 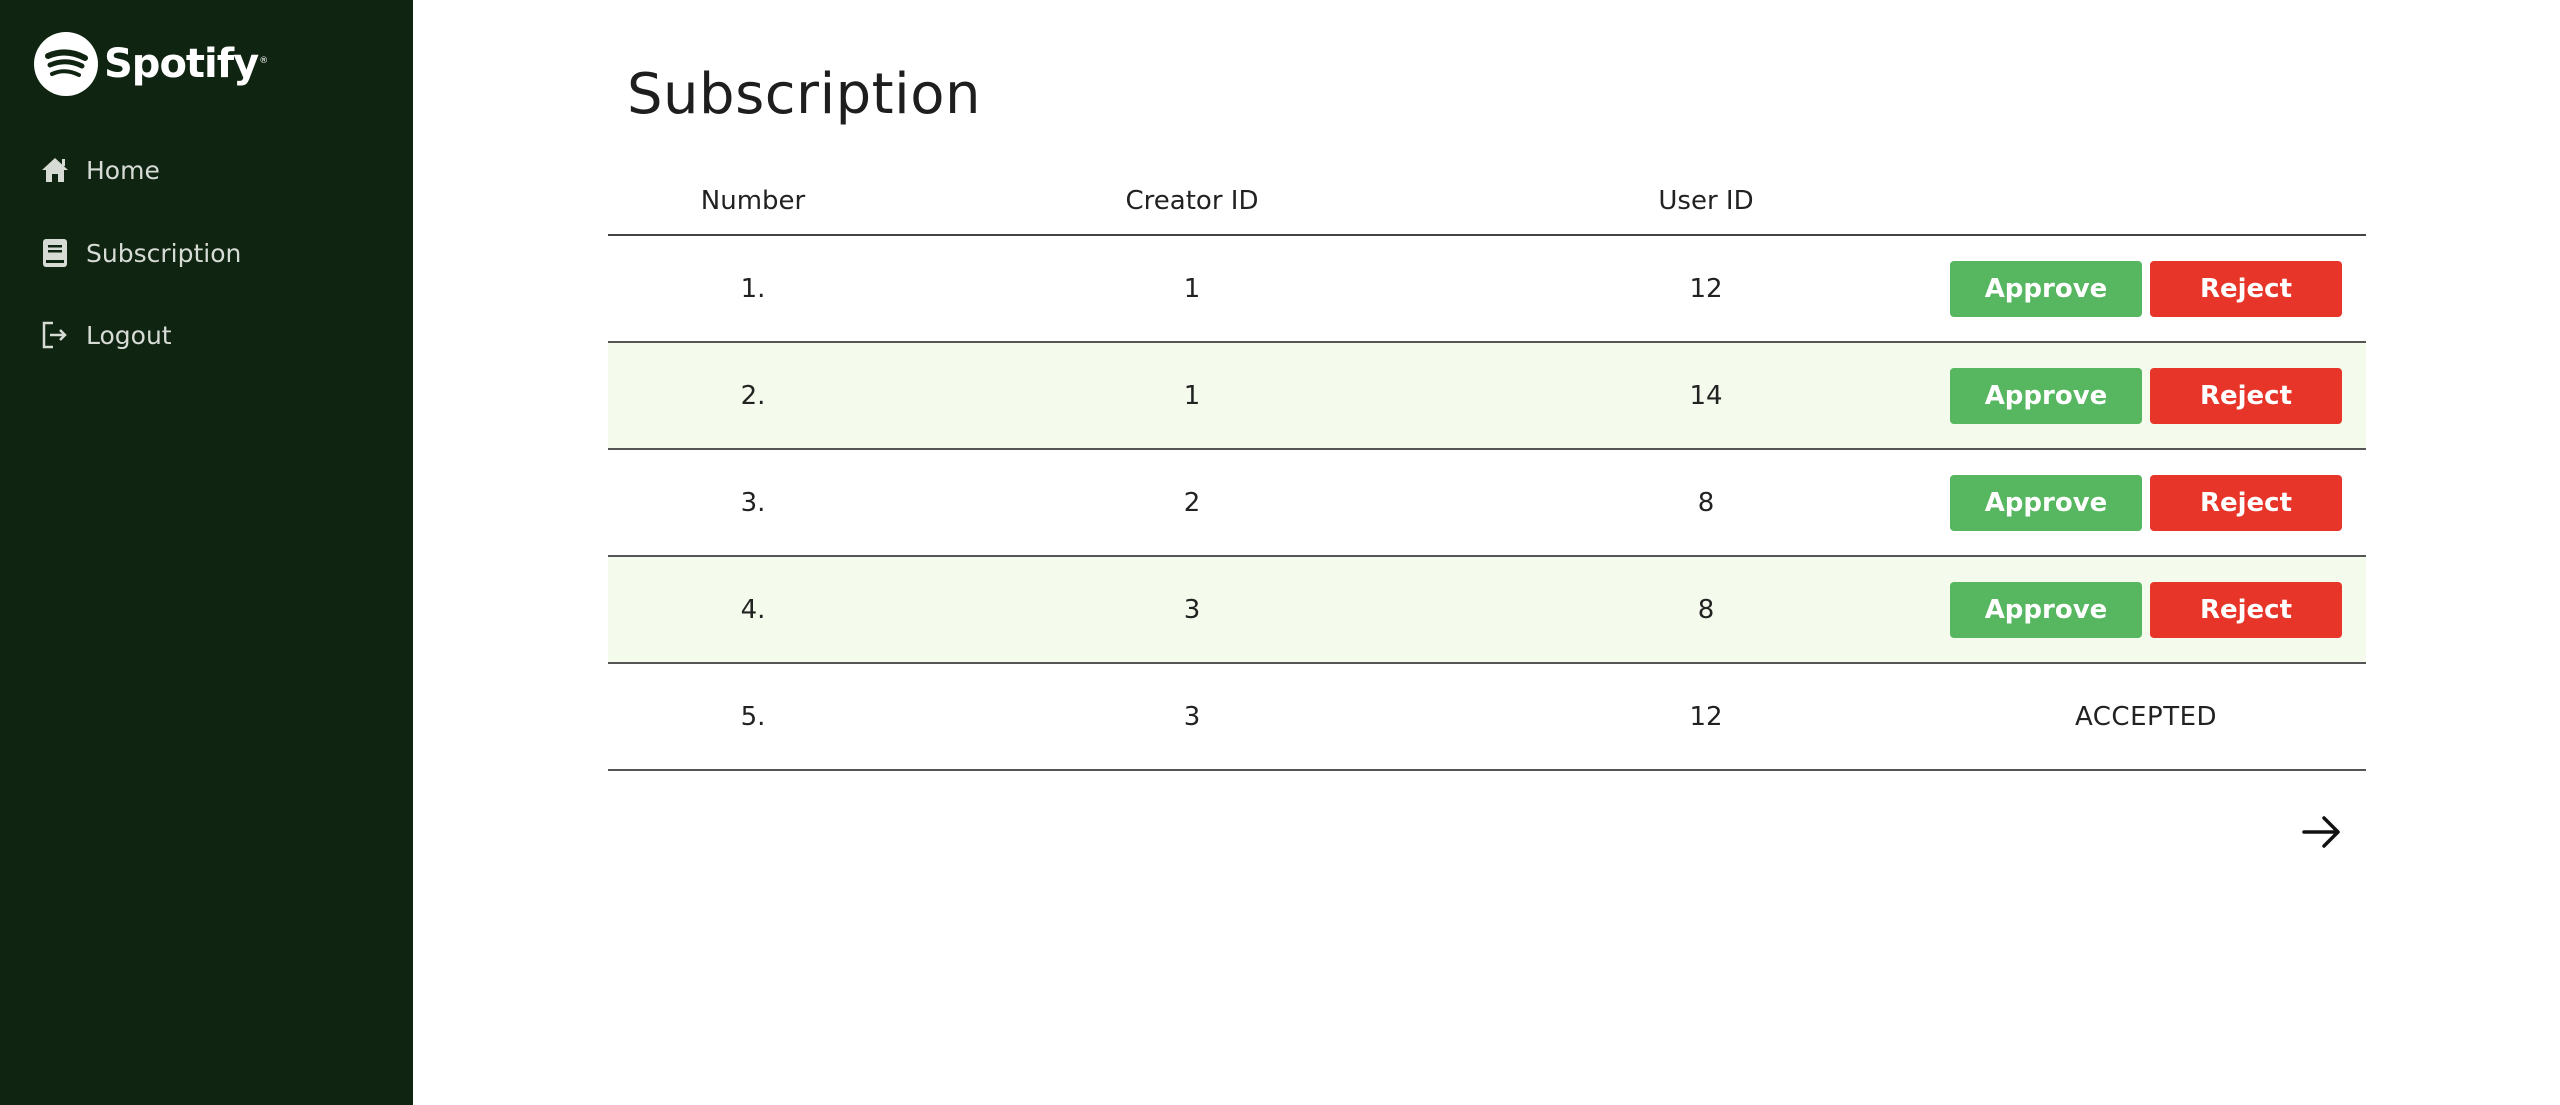 I want to click on row-number: 2., so click(x=753, y=395).